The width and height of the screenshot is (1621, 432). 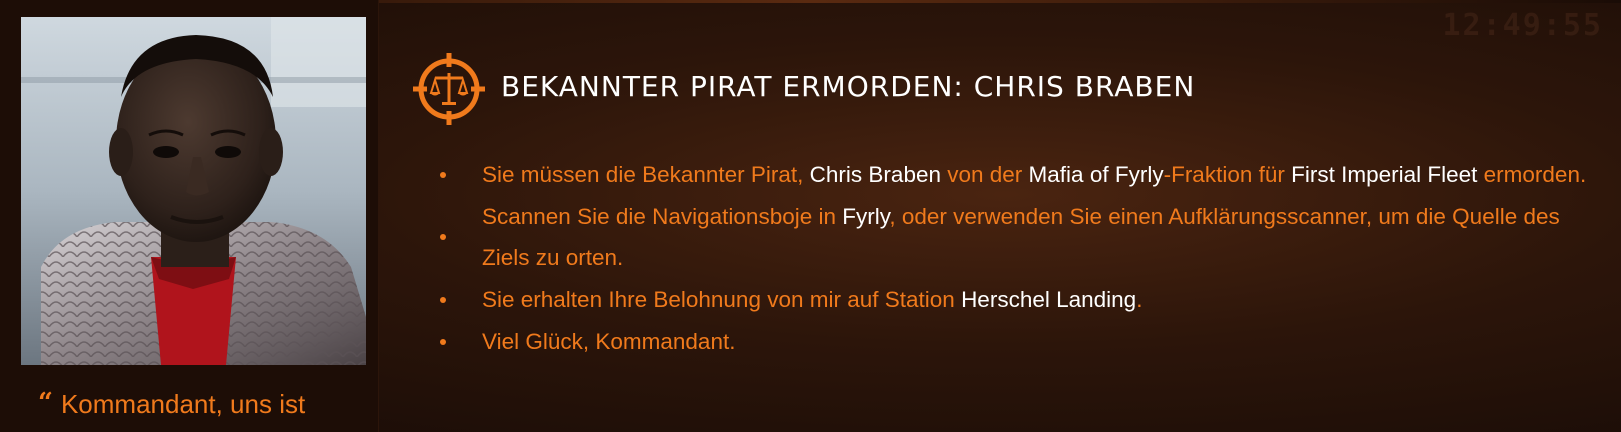 What do you see at coordinates (1096, 174) in the screenshot?
I see `faction-name: Mafia of Fyrly` at bounding box center [1096, 174].